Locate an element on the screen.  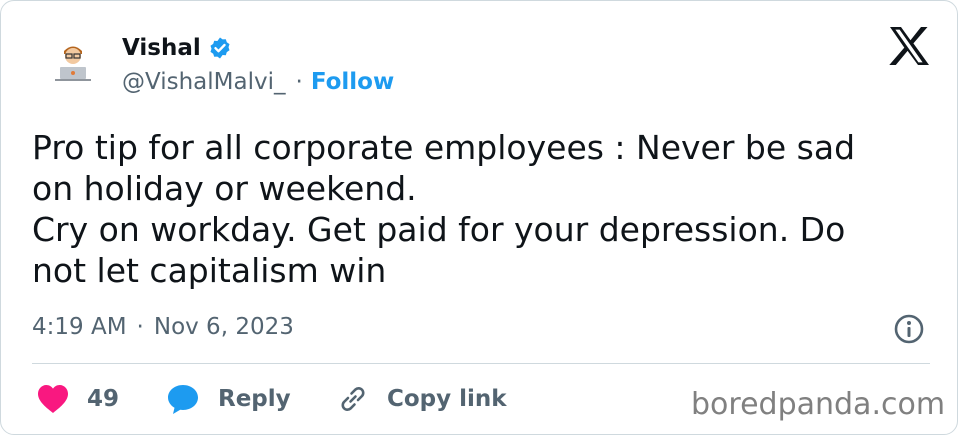
avatar-icon is located at coordinates (73, 61).